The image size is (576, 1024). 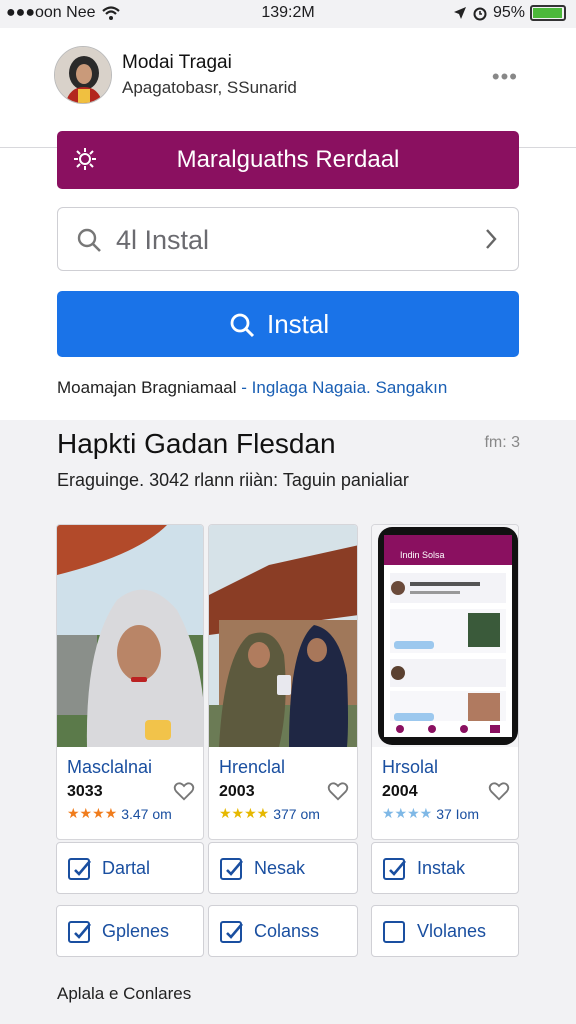 I want to click on more-options-icon: •••, so click(x=505, y=77).